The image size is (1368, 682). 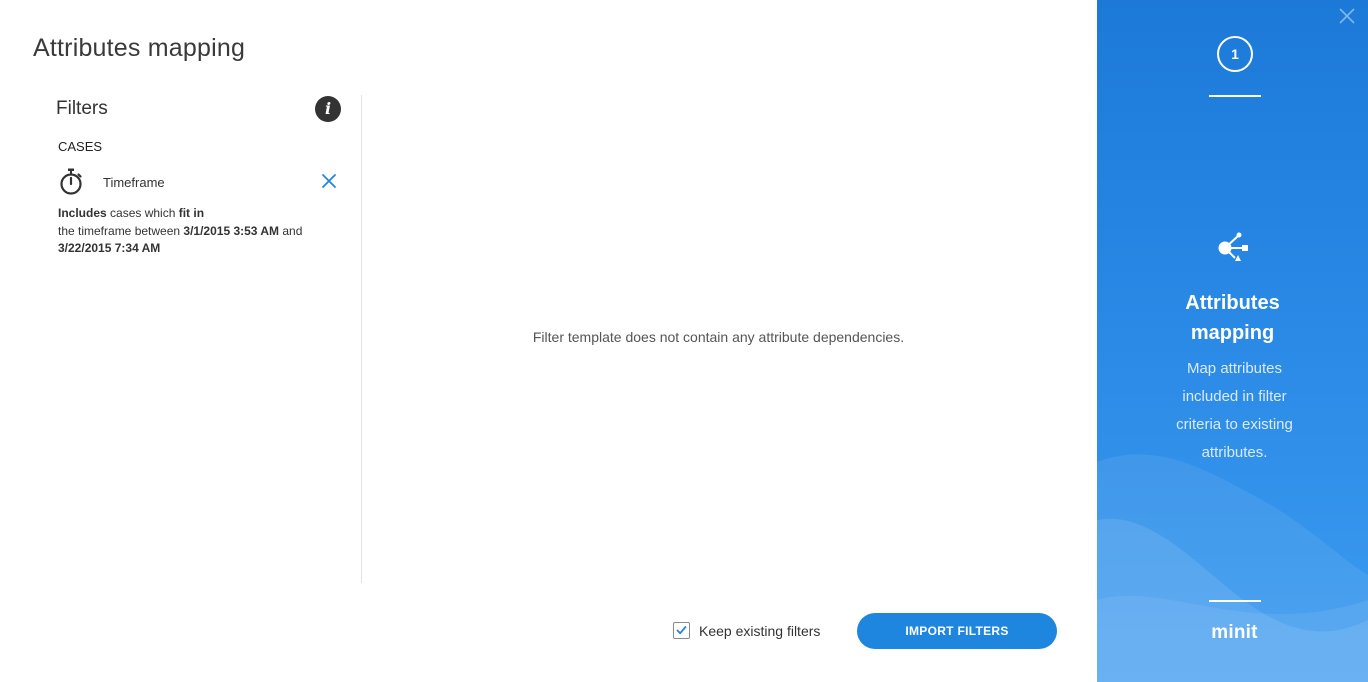 What do you see at coordinates (957, 631) in the screenshot?
I see `import-filters-button: IMPORT FILTERS` at bounding box center [957, 631].